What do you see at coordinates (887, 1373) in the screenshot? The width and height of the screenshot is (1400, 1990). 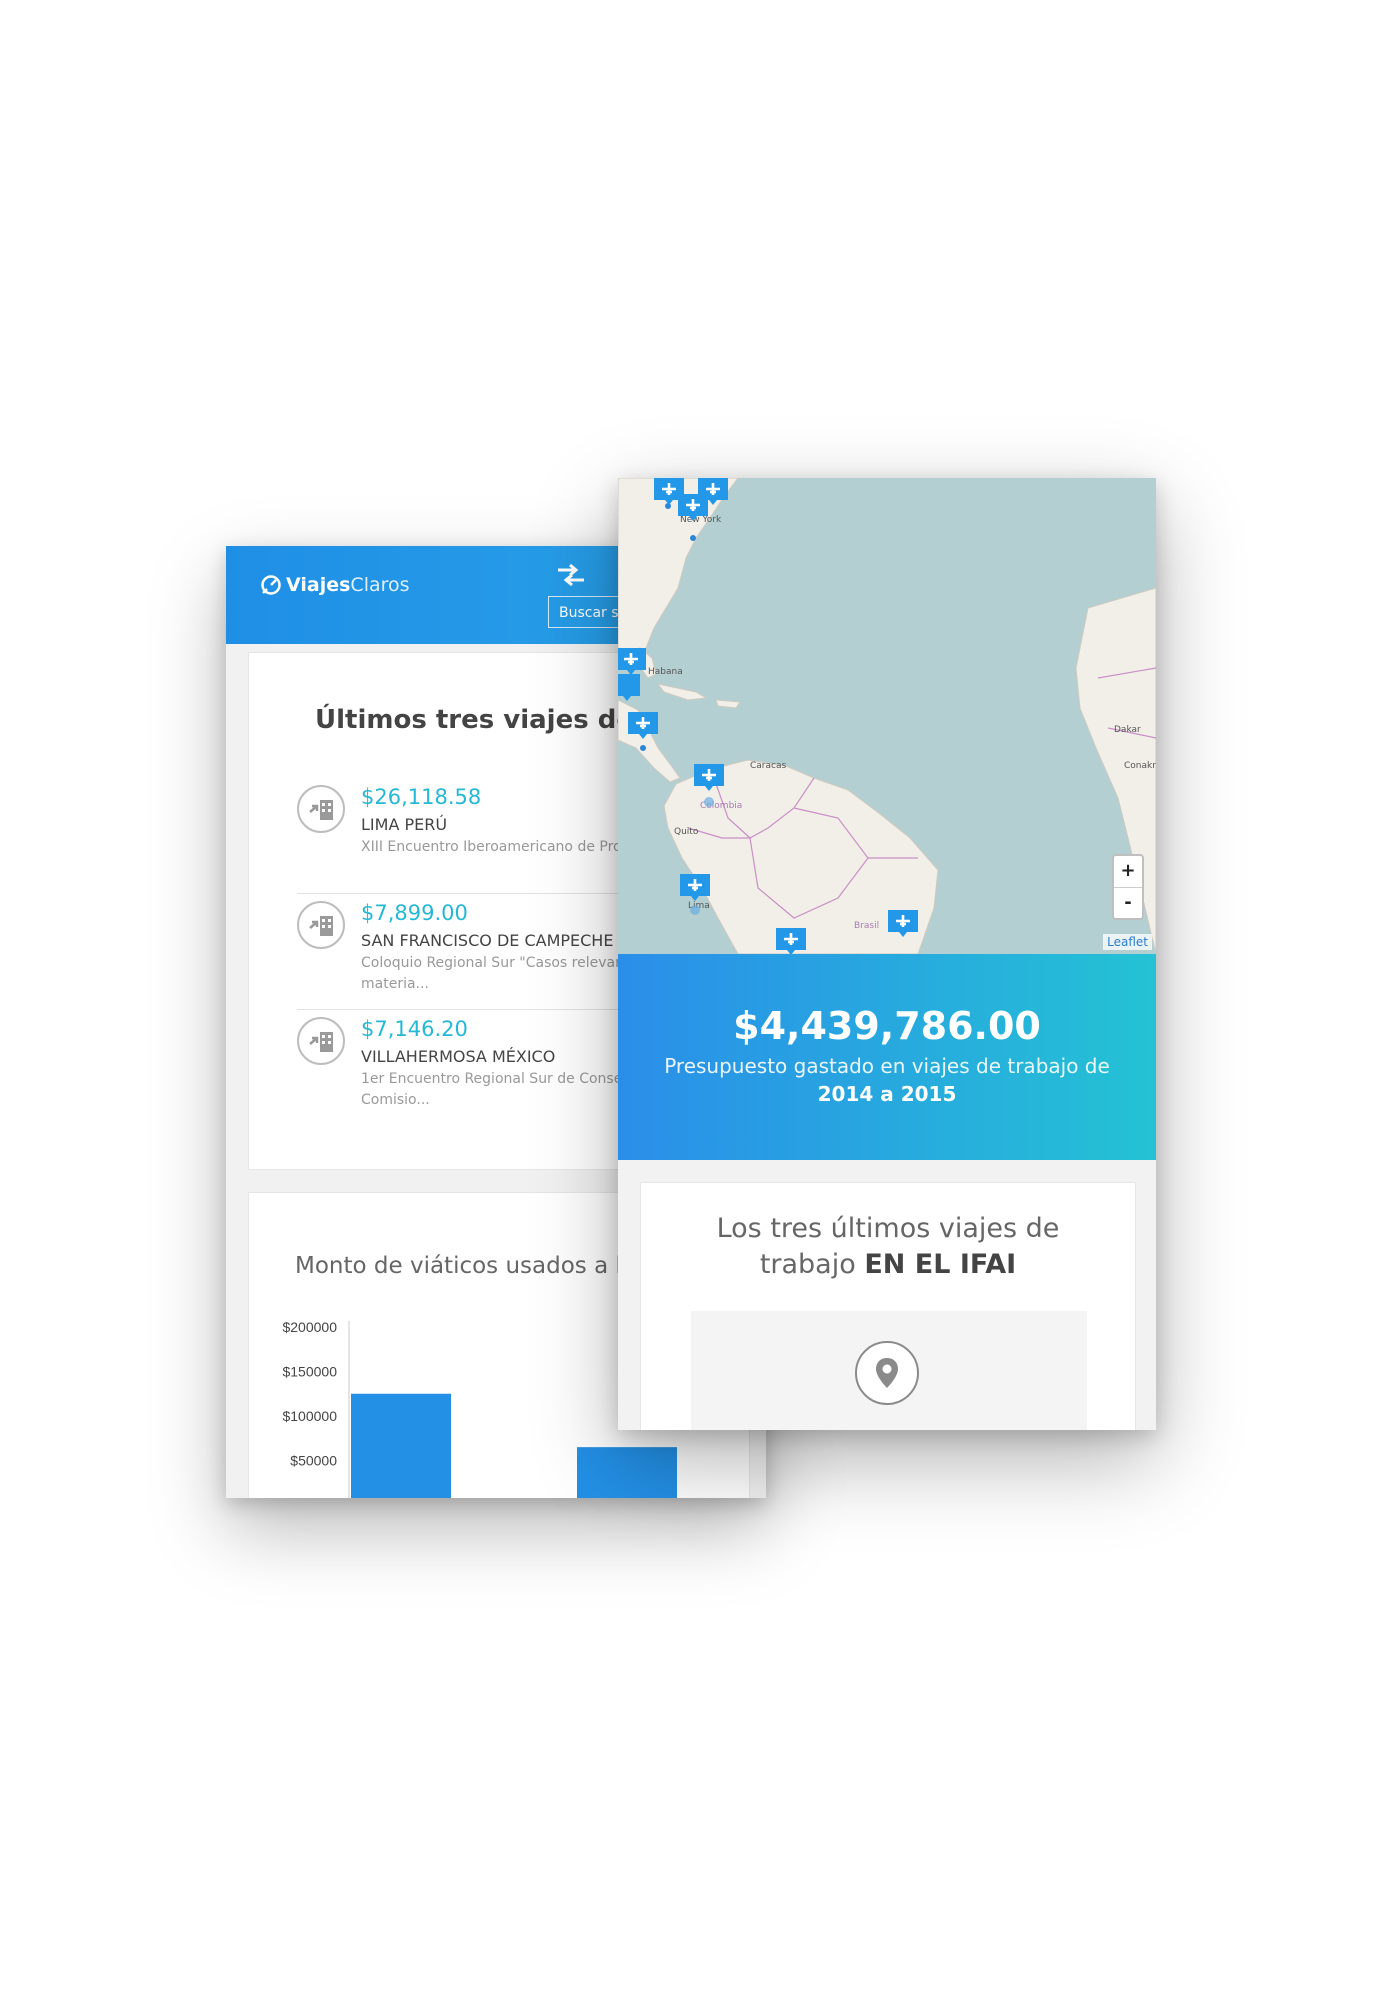 I see `location-pin-icon` at bounding box center [887, 1373].